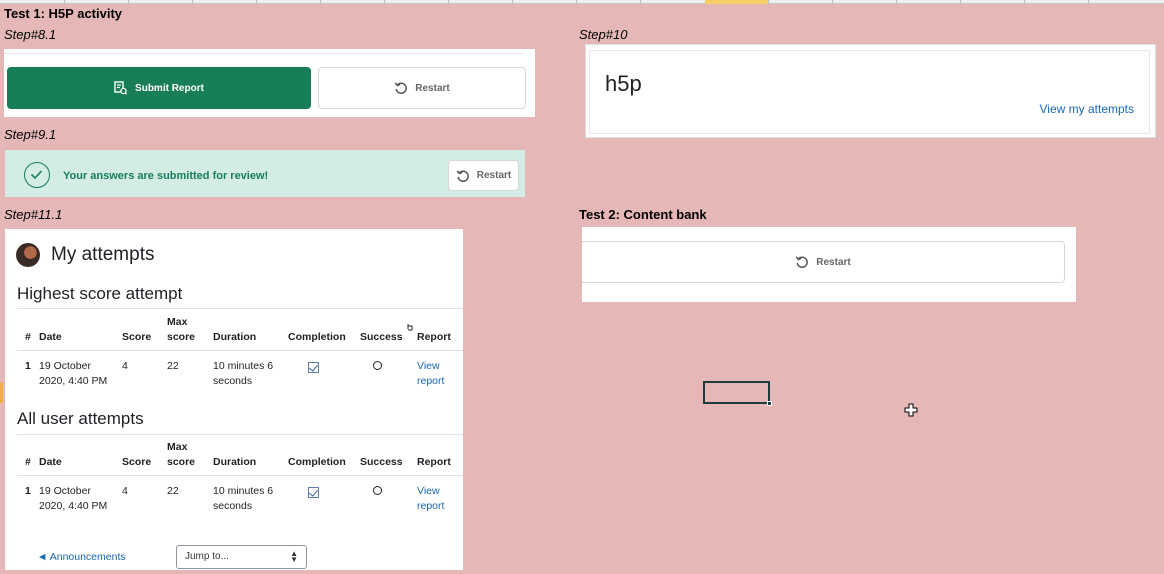 This screenshot has width=1164, height=574. Describe the element at coordinates (434, 461) in the screenshot. I see `col-report: Report` at that location.